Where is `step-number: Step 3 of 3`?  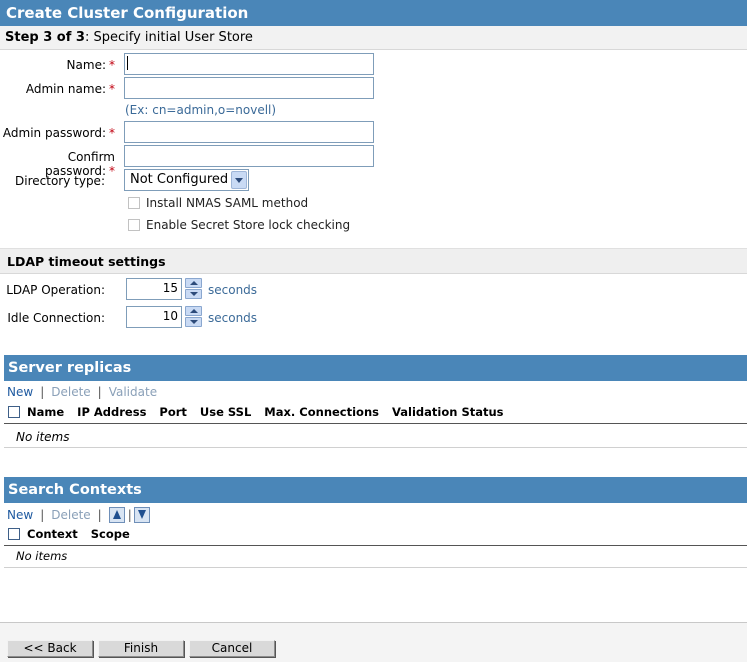
step-number: Step 3 of 3 is located at coordinates (45, 37).